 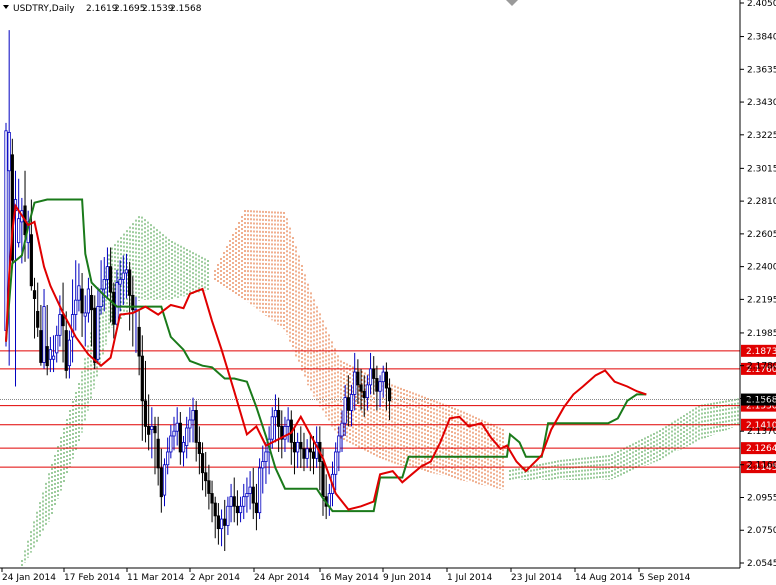 I want to click on y-tick-label: 2.1575, so click(x=761, y=399).